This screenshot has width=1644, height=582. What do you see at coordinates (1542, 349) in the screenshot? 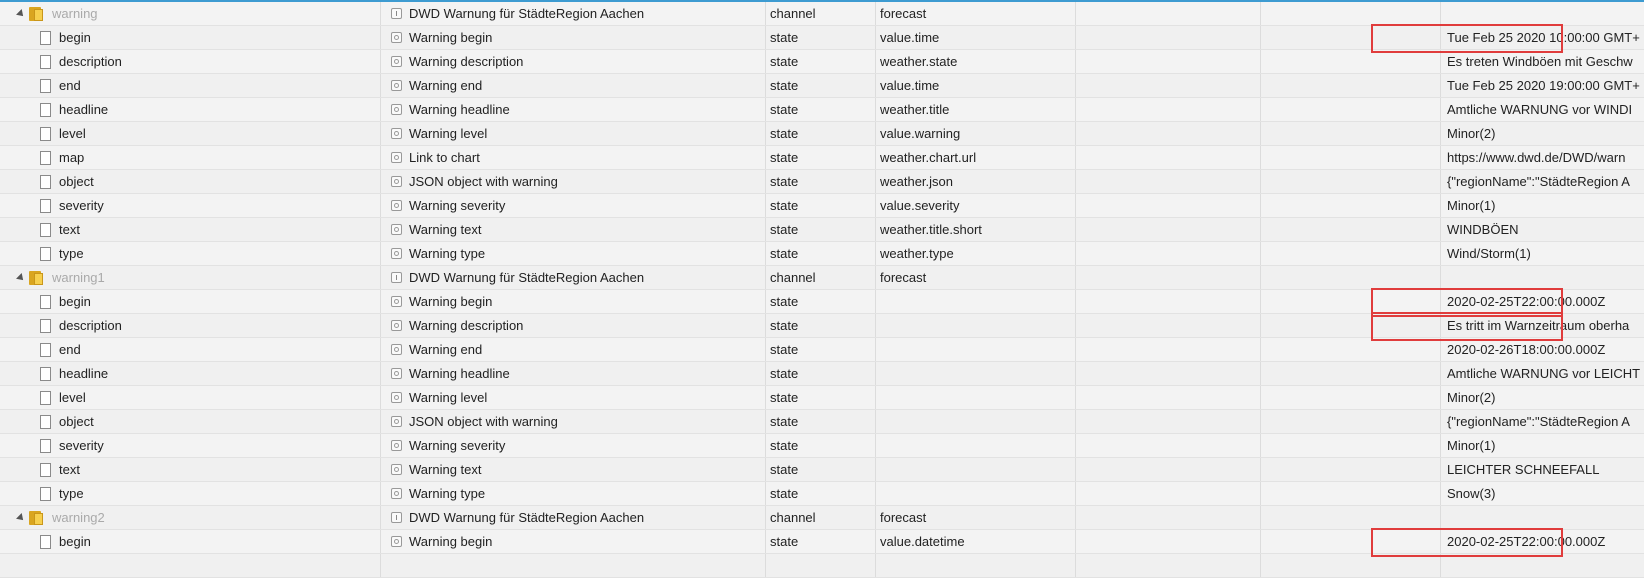
I see `value-cell: 2020-02-26T18:00:00.000Z` at bounding box center [1542, 349].